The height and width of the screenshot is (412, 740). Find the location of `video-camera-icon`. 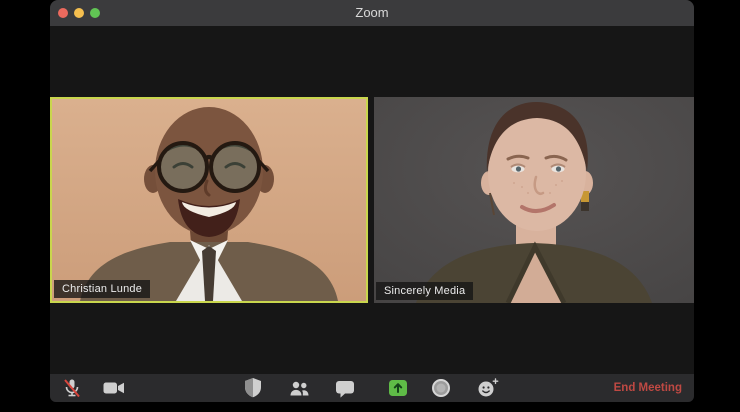

video-camera-icon is located at coordinates (113, 388).